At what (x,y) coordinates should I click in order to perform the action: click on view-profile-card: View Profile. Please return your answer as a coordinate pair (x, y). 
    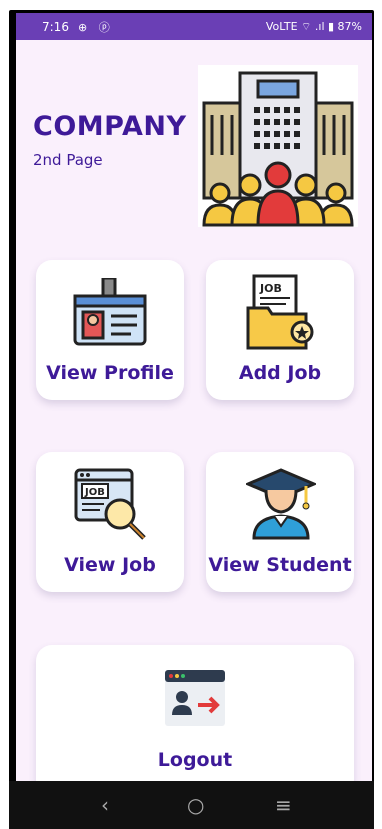
    Looking at the image, I should click on (110, 330).